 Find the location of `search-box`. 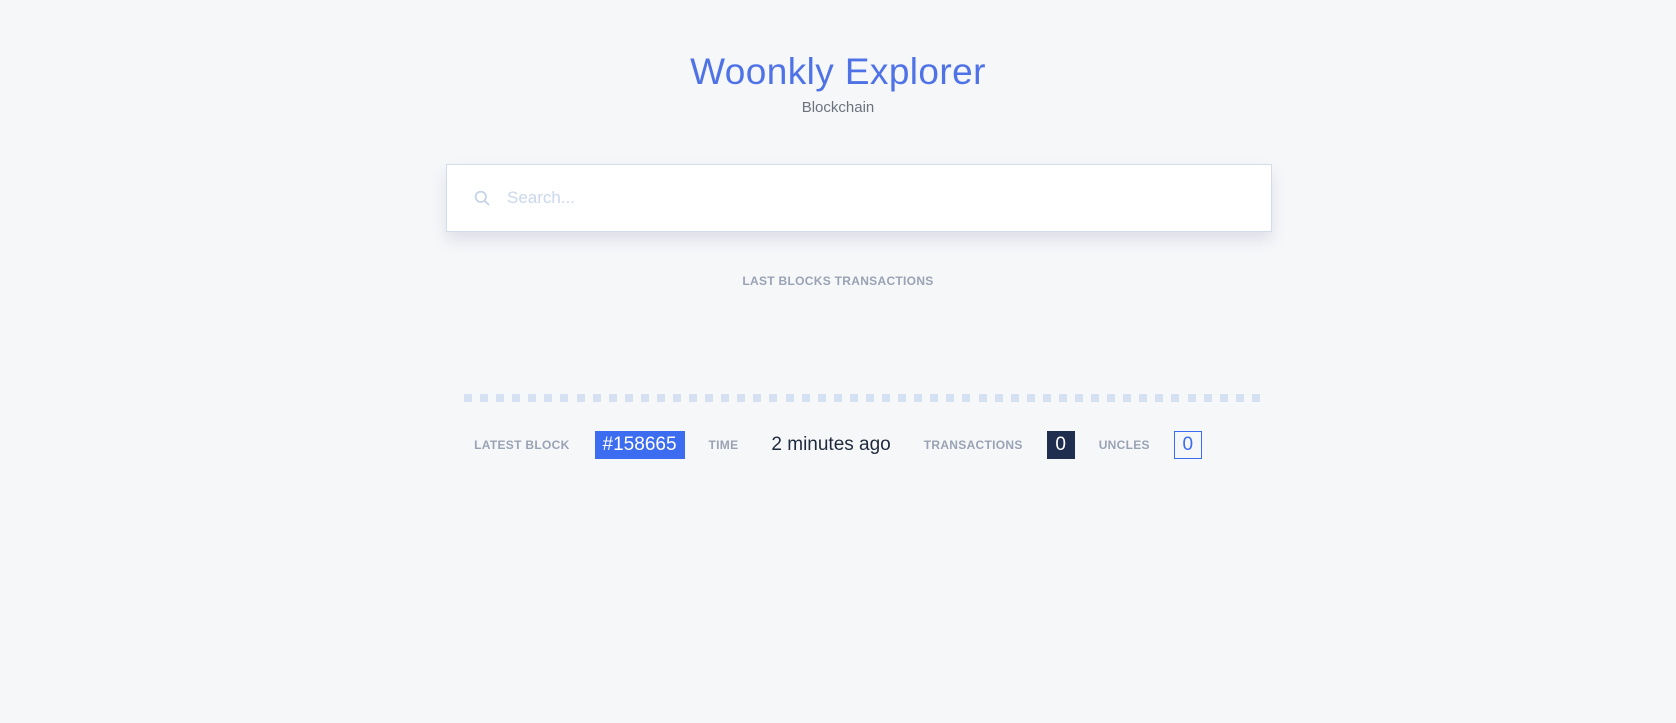

search-box is located at coordinates (859, 198).